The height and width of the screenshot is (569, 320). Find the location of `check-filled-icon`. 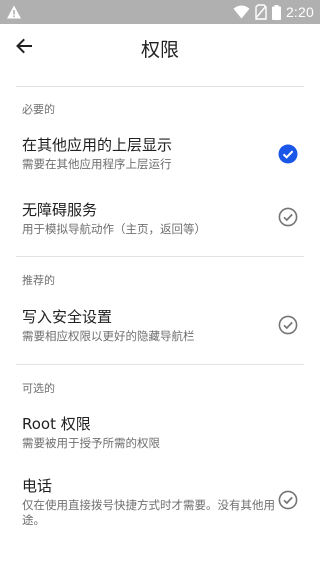

check-filled-icon is located at coordinates (288, 154).